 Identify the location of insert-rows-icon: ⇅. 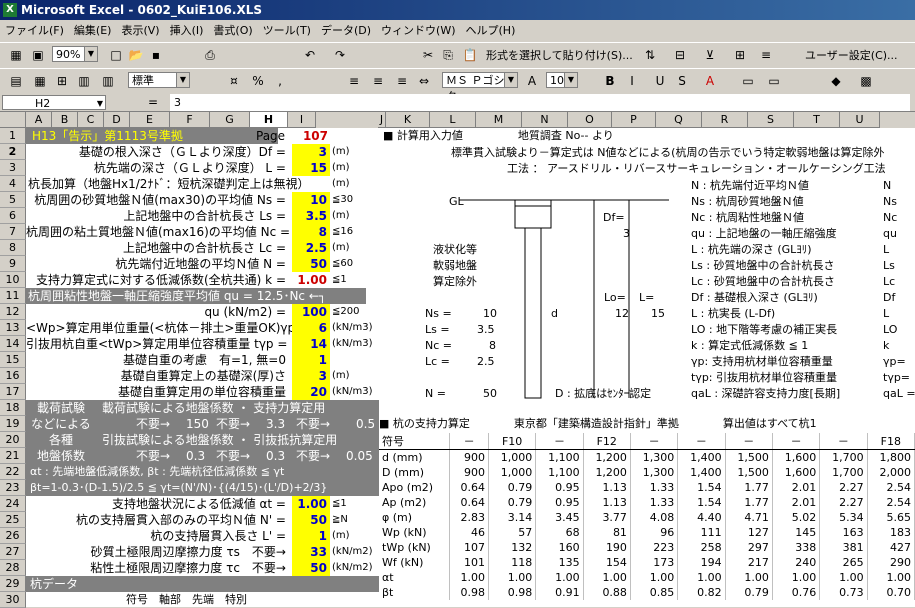
(650, 55).